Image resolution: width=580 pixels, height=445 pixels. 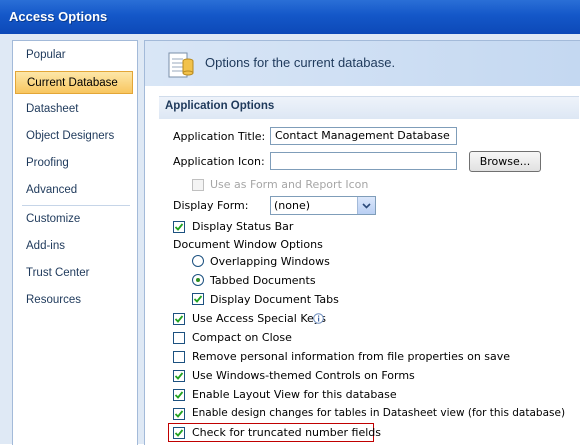 What do you see at coordinates (363, 136) in the screenshot?
I see `app-title-input: Contact Management Database` at bounding box center [363, 136].